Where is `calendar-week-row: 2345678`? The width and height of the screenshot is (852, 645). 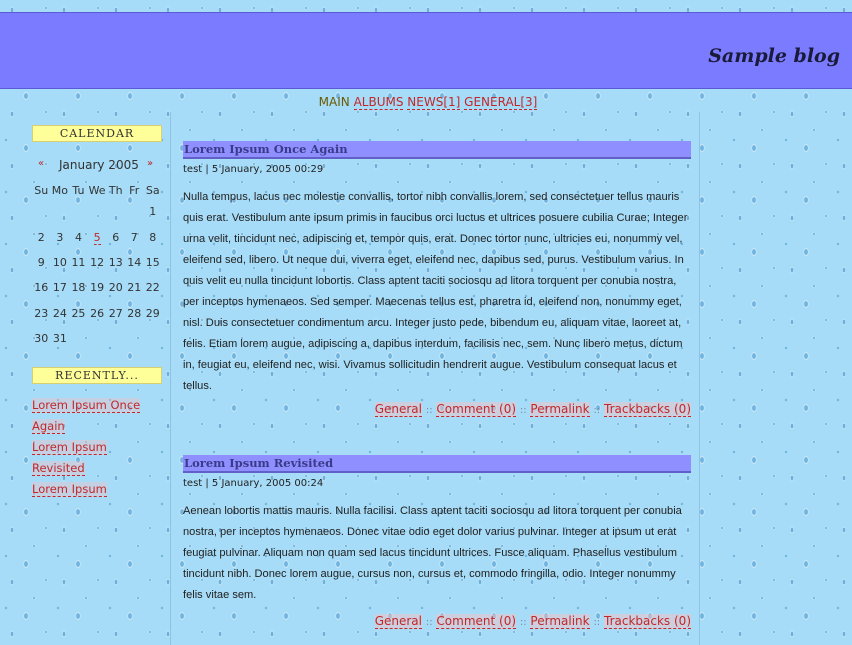 calendar-week-row: 2345678 is located at coordinates (97, 236).